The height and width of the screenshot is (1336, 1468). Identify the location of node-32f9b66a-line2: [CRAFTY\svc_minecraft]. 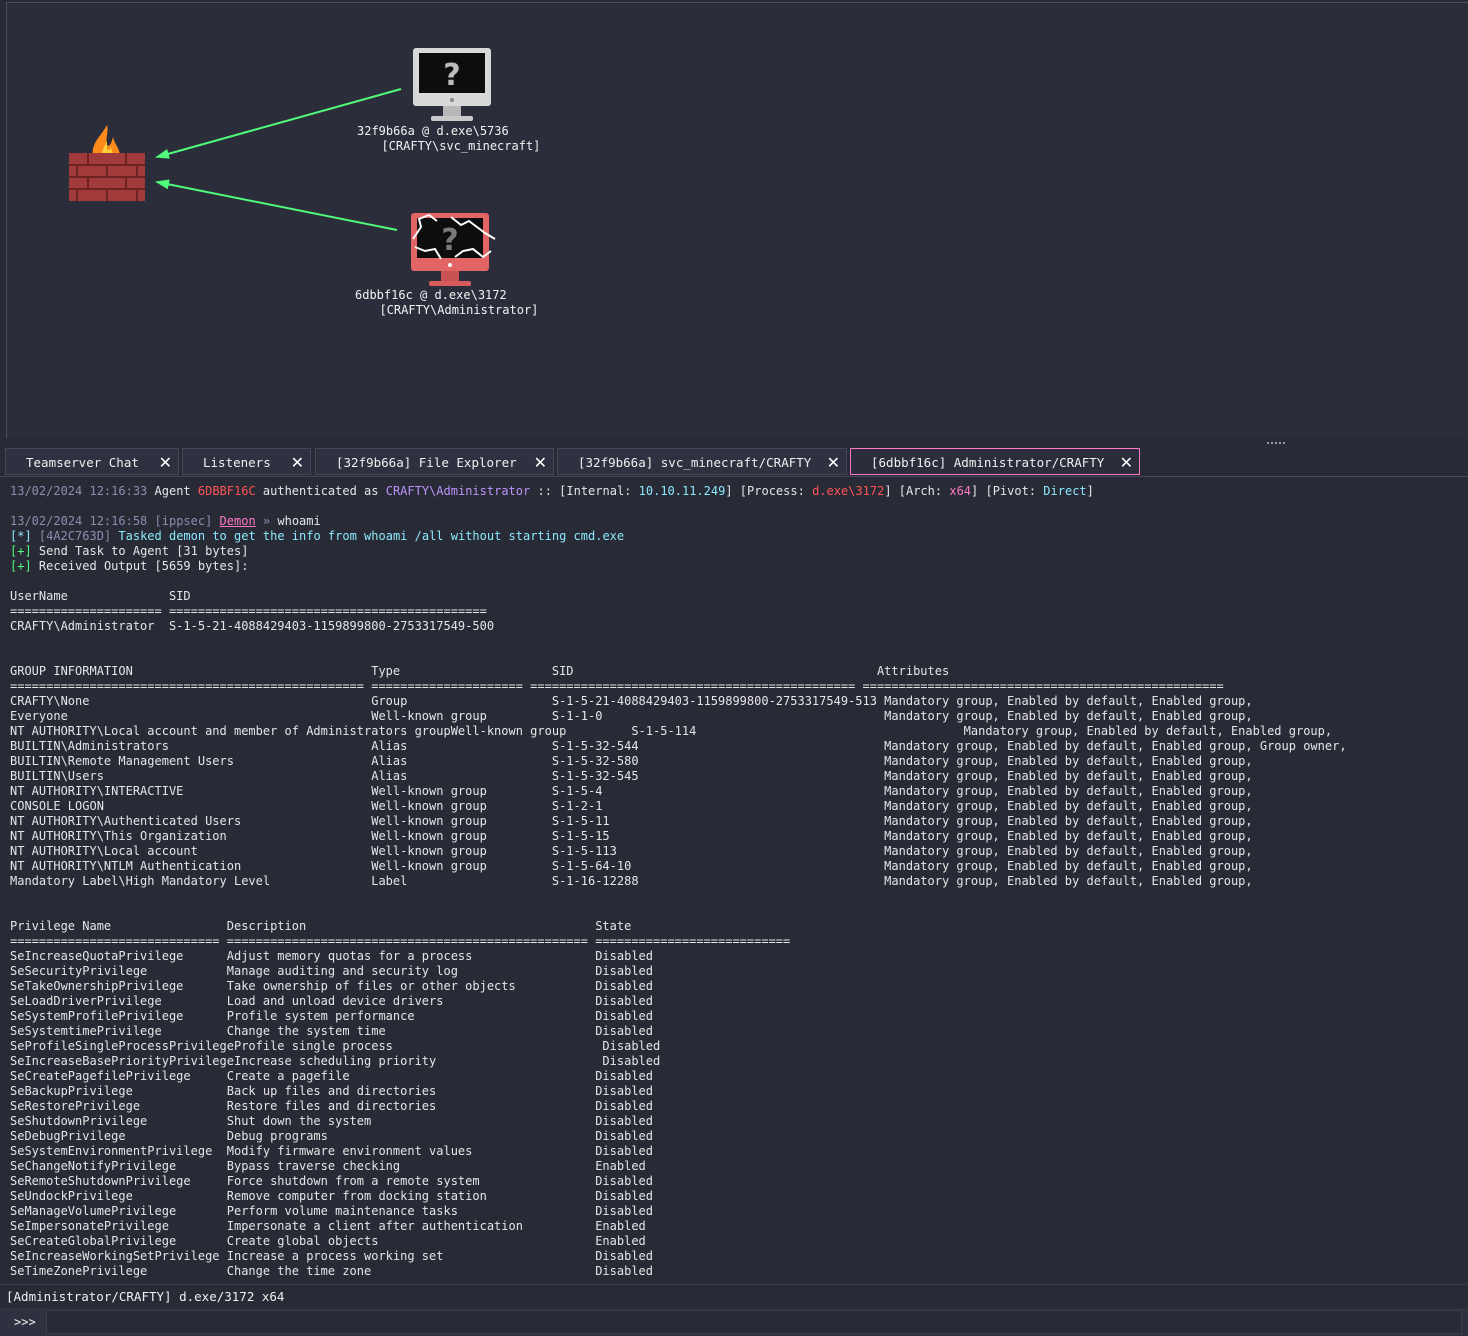
(461, 146).